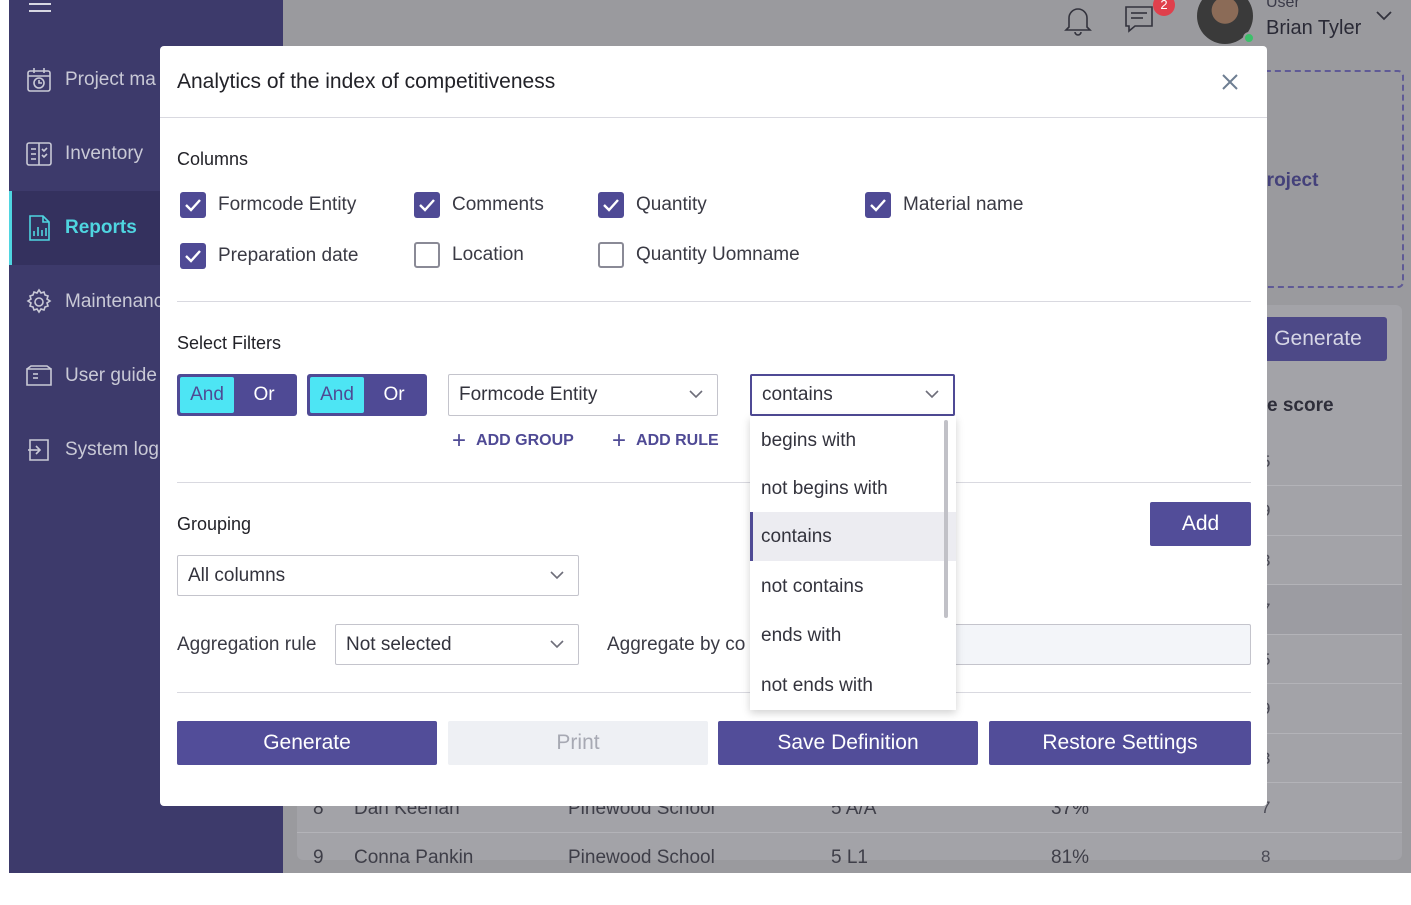  Describe the element at coordinates (853, 440) in the screenshot. I see `dropdown-option: begins with` at that location.